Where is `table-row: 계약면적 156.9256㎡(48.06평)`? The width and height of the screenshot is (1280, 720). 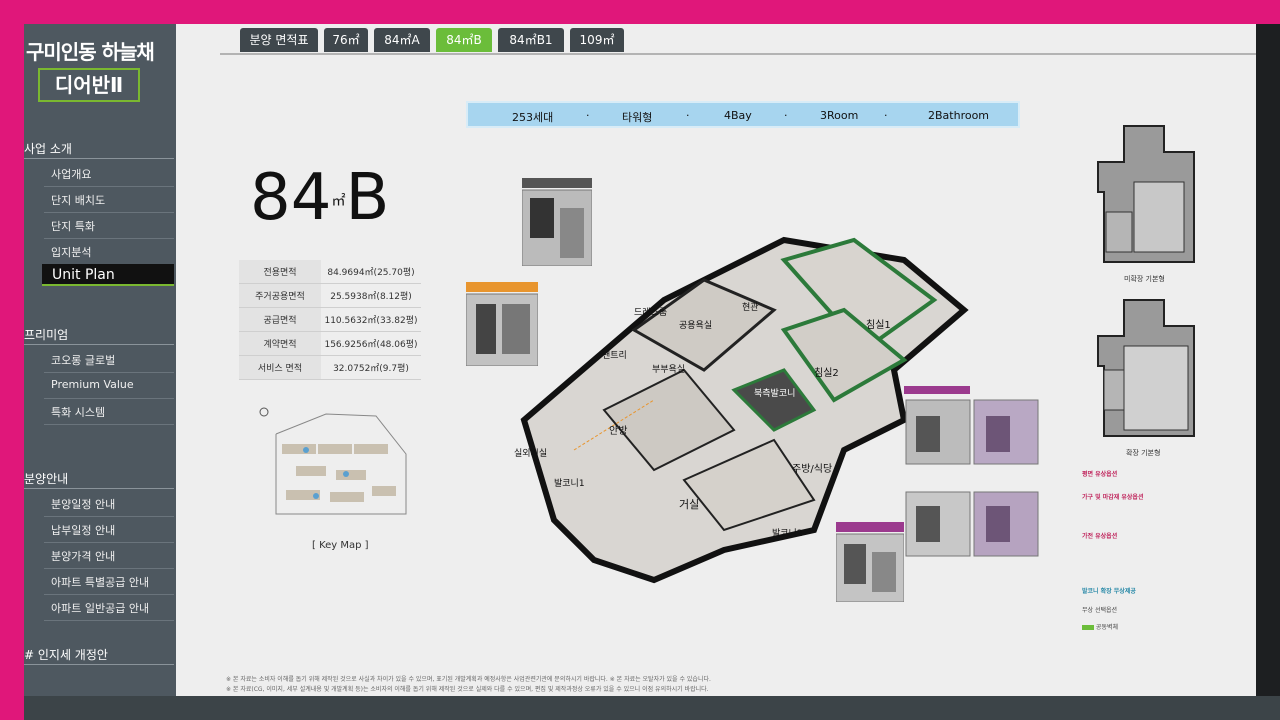 table-row: 계약면적 156.9256㎡(48.06평) is located at coordinates (330, 343).